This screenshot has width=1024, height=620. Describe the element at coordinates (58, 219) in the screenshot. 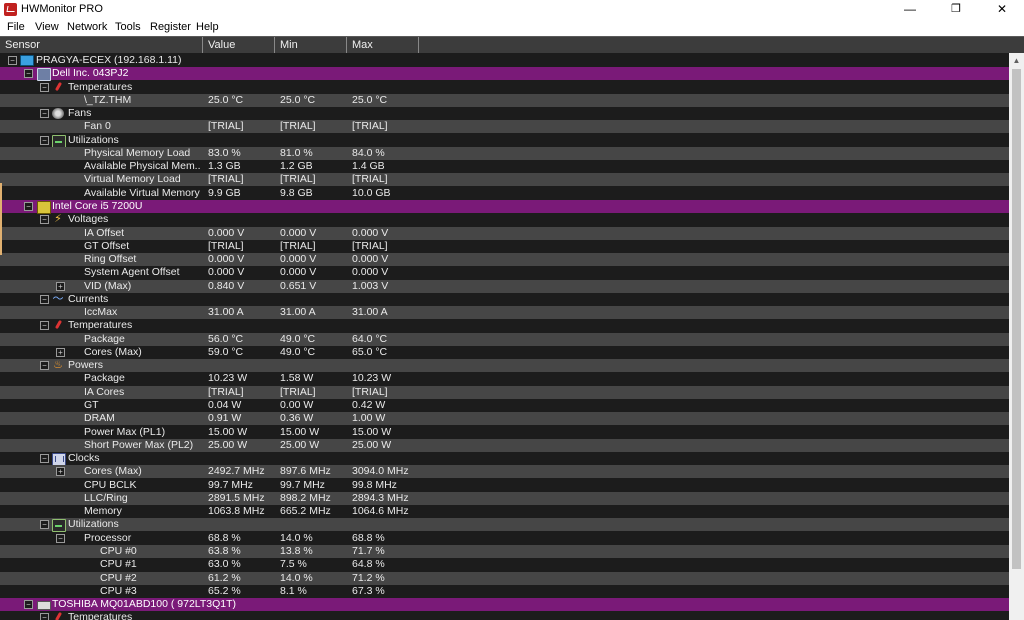

I see `voltage-bolt-icon: ⚡` at that location.